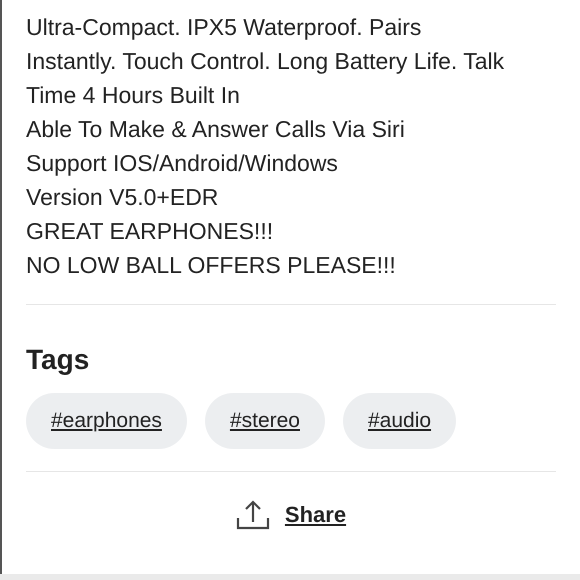  Describe the element at coordinates (224, 27) in the screenshot. I see `description-line: Ultra-Compact. IPX5 Waterproof. Pairs` at that location.